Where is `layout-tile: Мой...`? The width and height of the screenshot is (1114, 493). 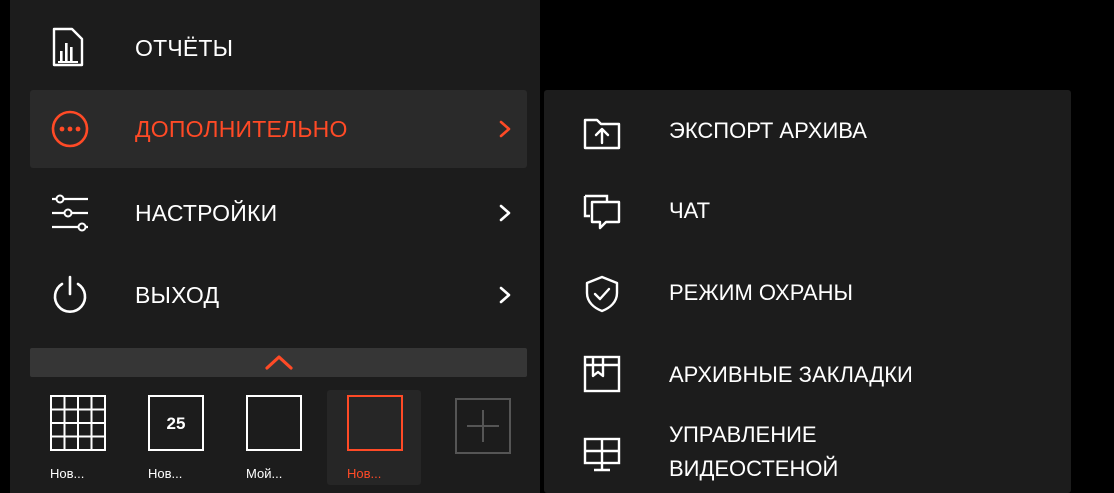
layout-tile: Мой... is located at coordinates (273, 437).